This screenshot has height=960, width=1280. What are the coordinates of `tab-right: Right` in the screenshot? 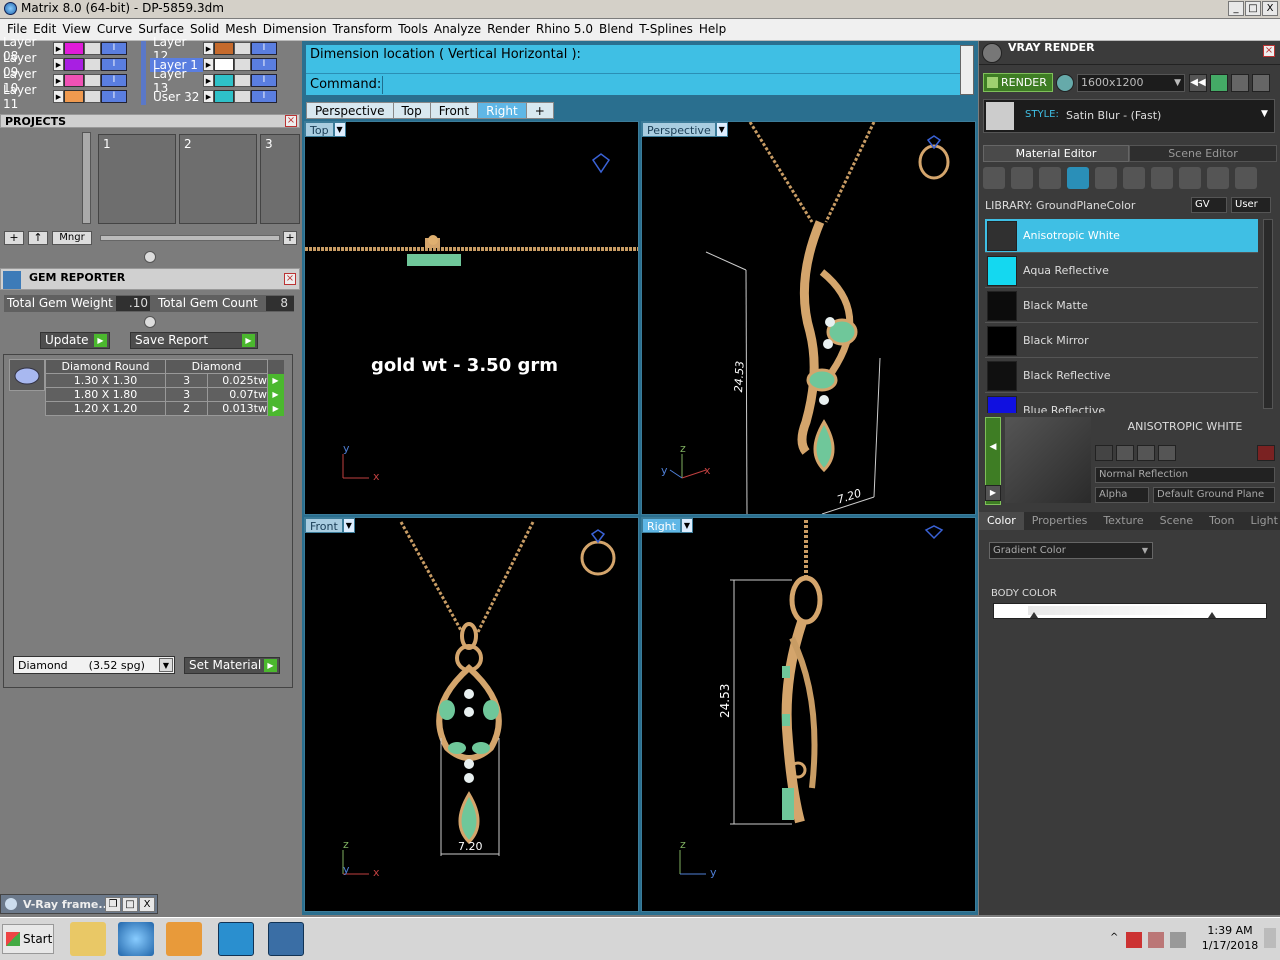 It's located at (502, 110).